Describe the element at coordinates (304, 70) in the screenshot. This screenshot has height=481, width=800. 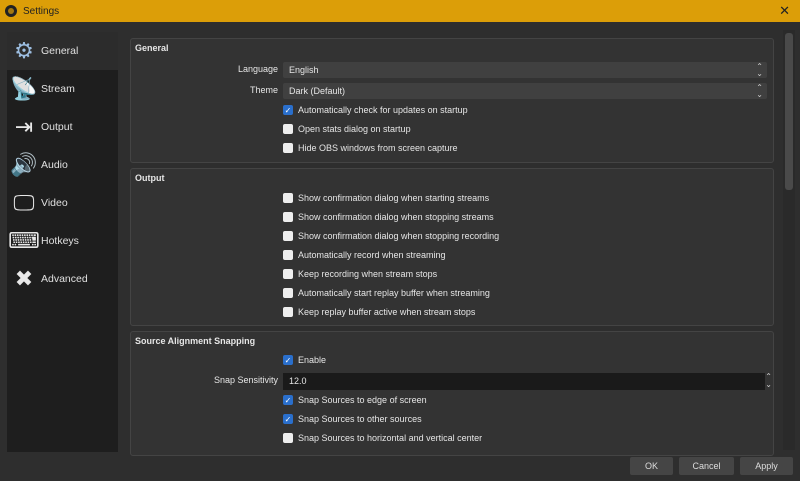
I see `language-value: English` at that location.